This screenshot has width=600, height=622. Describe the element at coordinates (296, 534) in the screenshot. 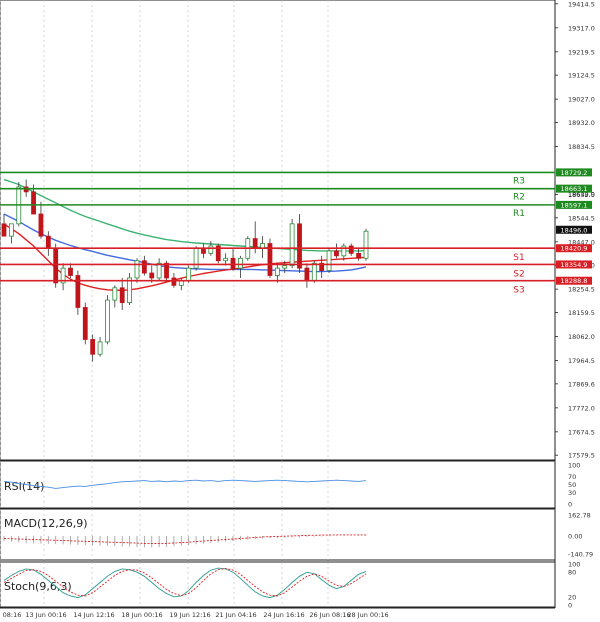

I see `macd-panel: MACD(12,26,9) 162.78 0.00 -140.79` at that location.